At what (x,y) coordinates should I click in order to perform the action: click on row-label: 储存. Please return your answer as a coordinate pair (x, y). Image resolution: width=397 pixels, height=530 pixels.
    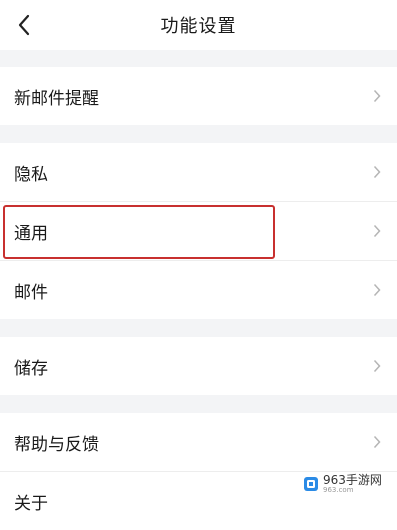
    Looking at the image, I should click on (31, 368).